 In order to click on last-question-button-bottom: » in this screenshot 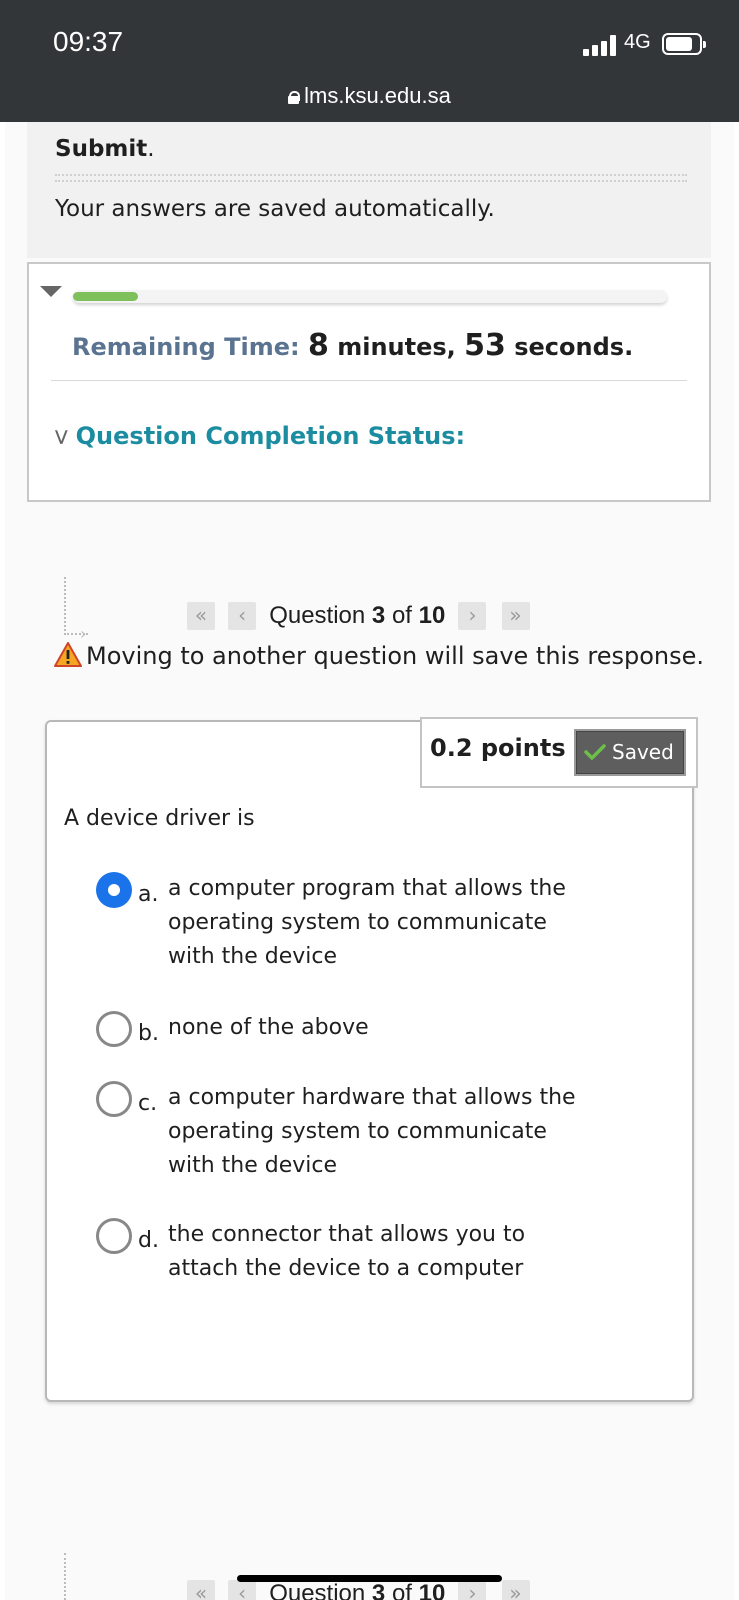, I will do `click(515, 1590)`.